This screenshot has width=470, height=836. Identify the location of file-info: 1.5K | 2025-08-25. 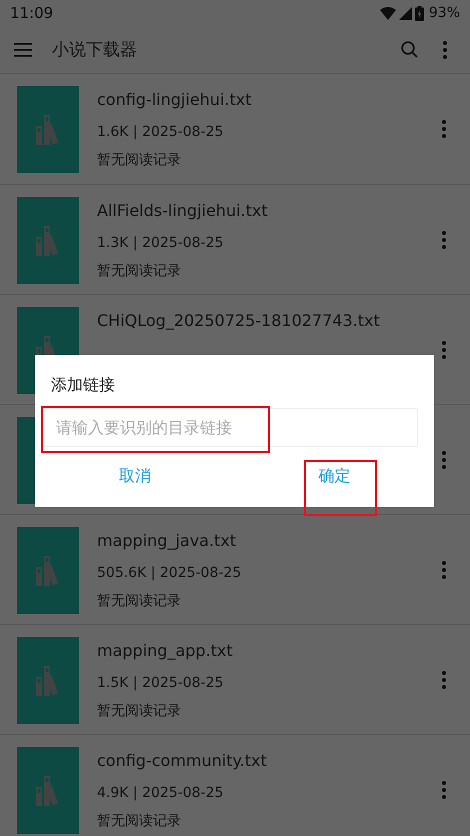
(160, 683).